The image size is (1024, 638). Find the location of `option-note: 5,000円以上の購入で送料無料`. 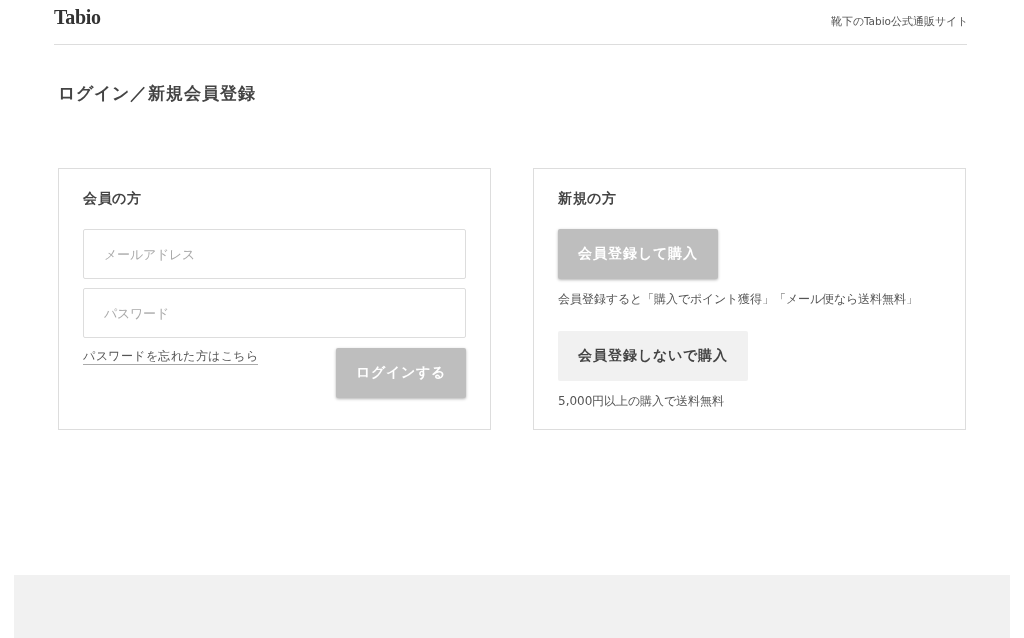

option-note: 5,000円以上の購入で送料無料 is located at coordinates (642, 401).